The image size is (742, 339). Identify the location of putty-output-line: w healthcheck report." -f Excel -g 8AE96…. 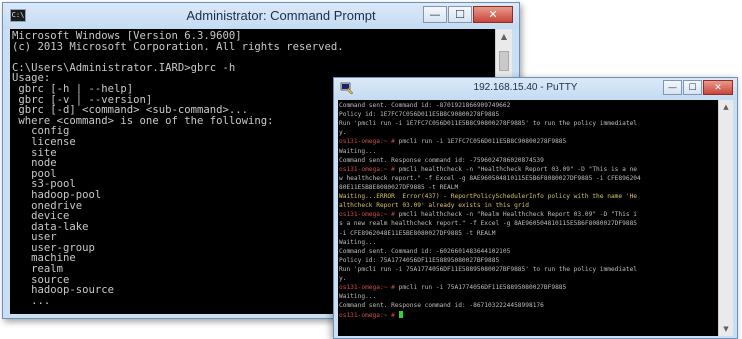
(490, 178).